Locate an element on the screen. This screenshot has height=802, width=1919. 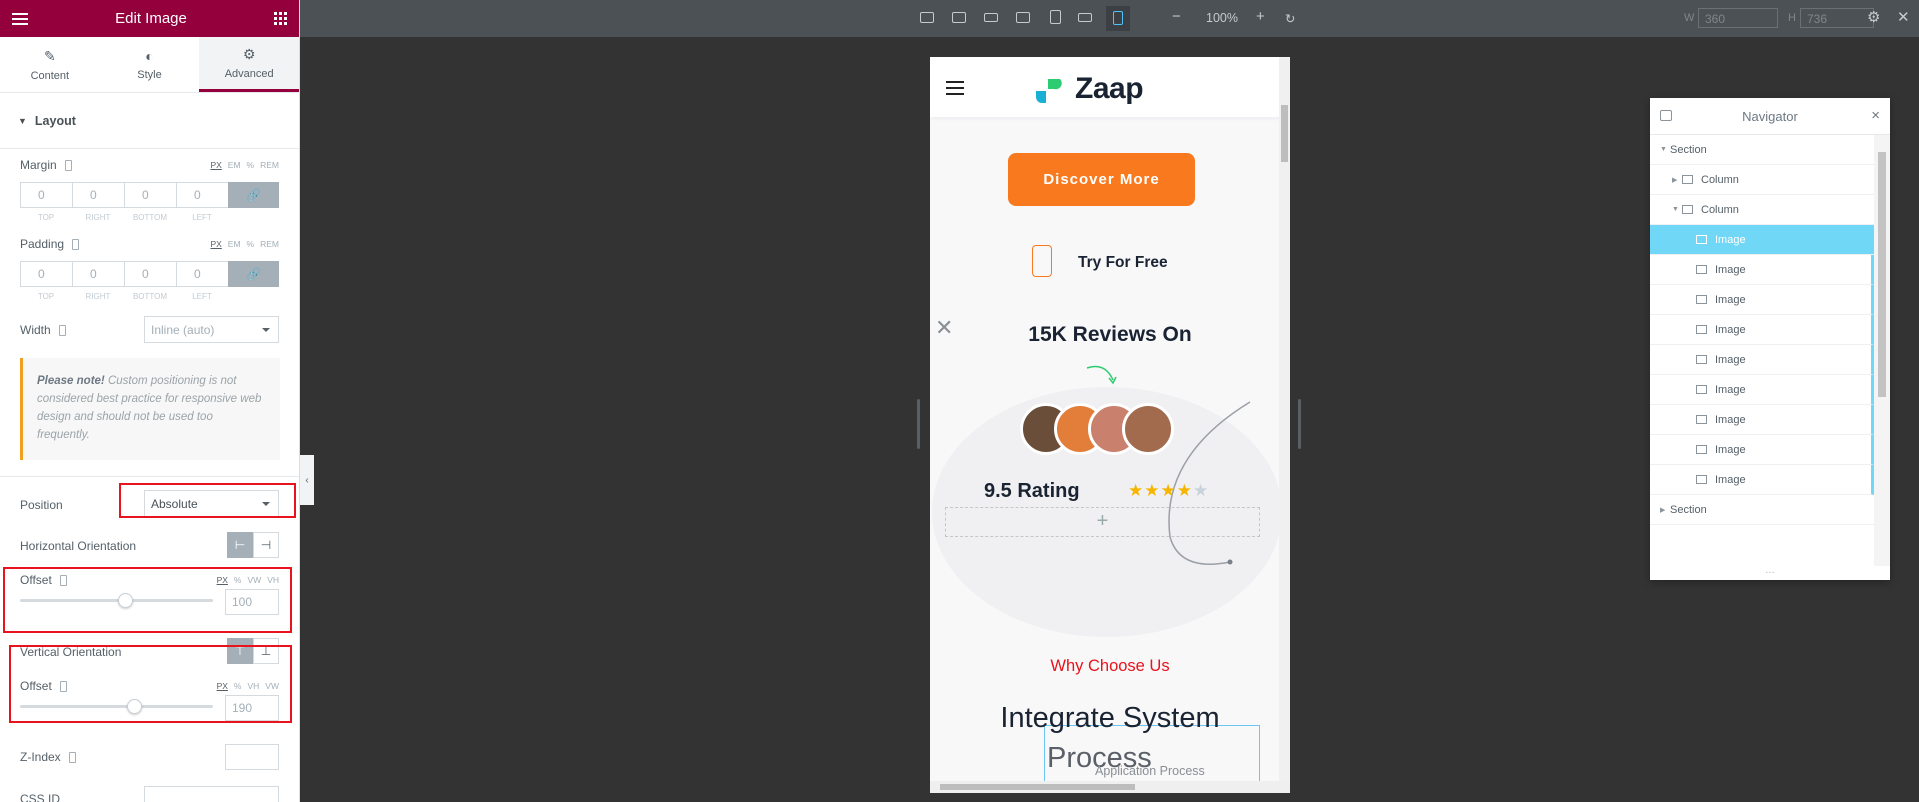
zoom-in-icon: + is located at coordinates (1260, 16).